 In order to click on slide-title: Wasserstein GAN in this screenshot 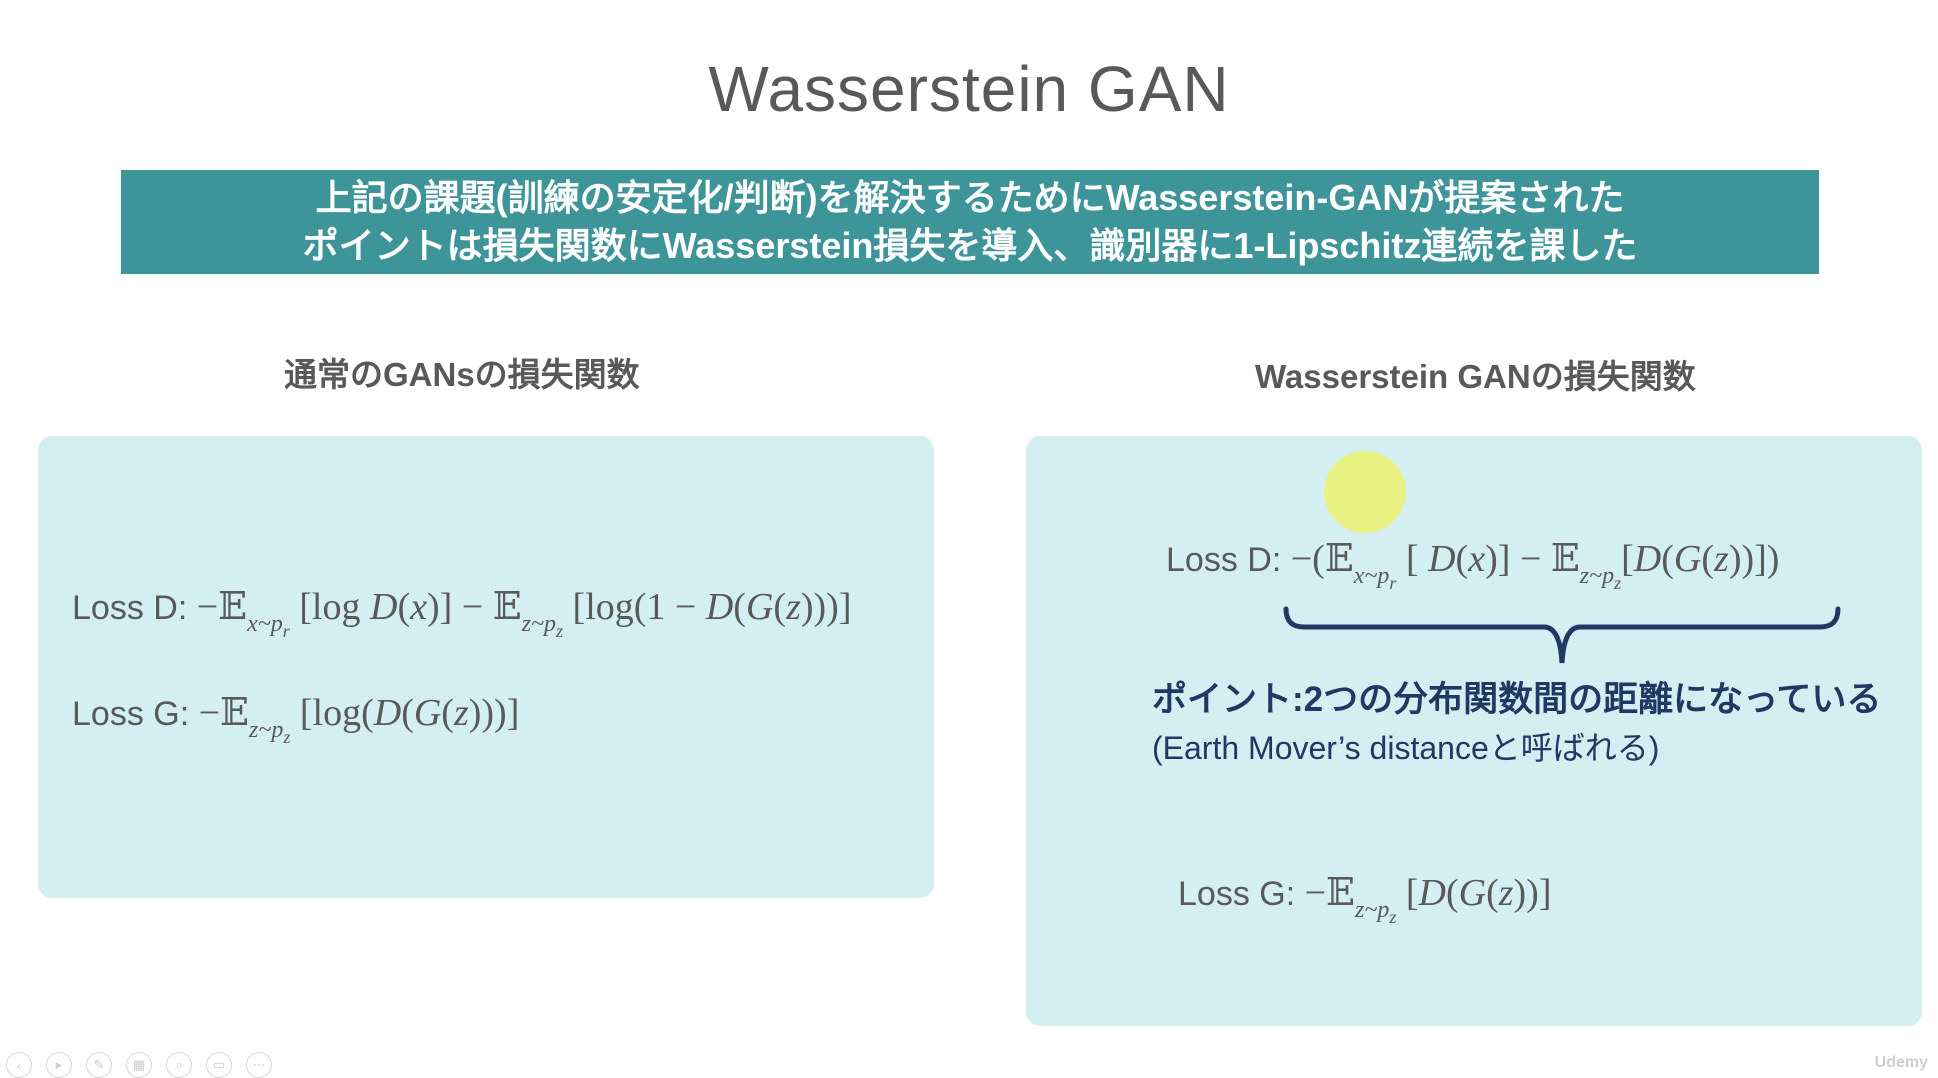, I will do `click(969, 89)`.